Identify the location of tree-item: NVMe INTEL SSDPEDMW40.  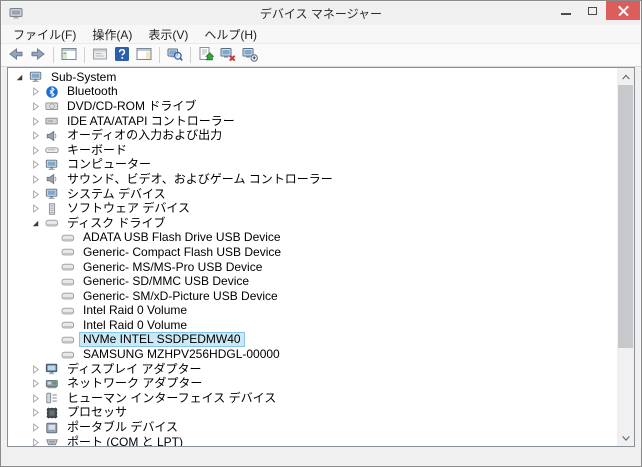
(312, 340).